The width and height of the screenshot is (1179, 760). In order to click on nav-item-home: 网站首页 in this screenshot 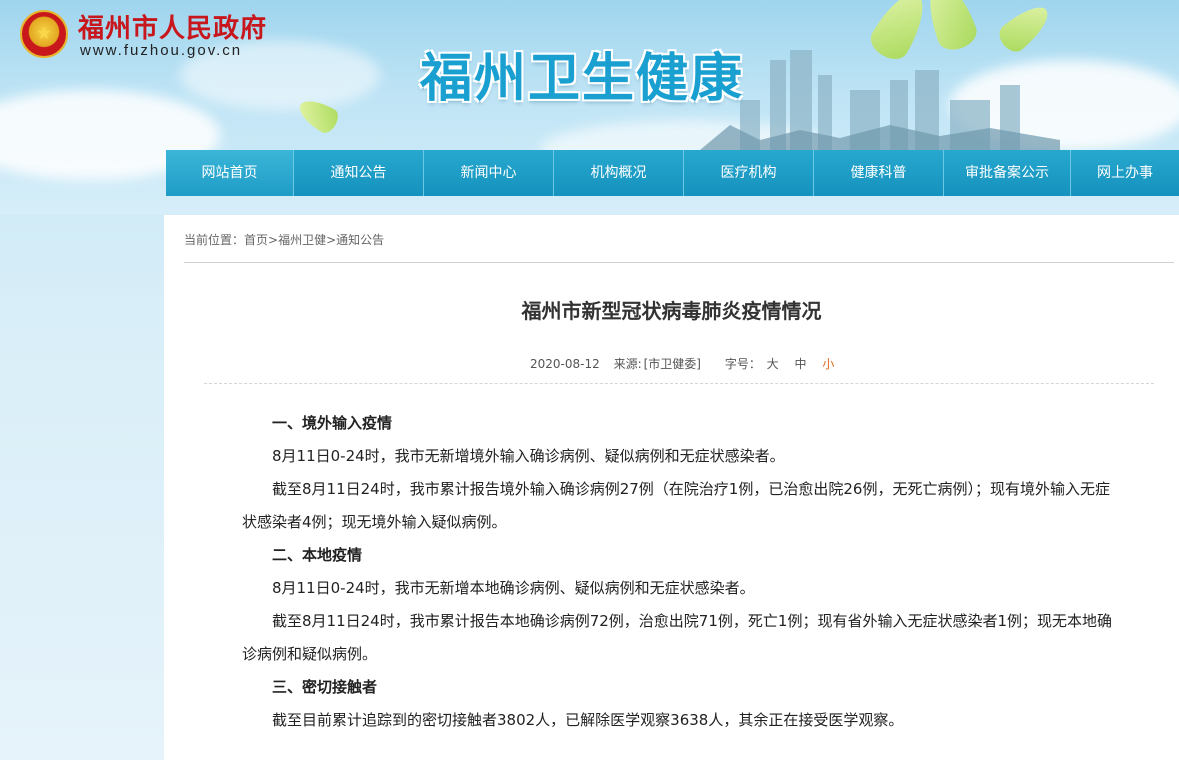, I will do `click(230, 173)`.